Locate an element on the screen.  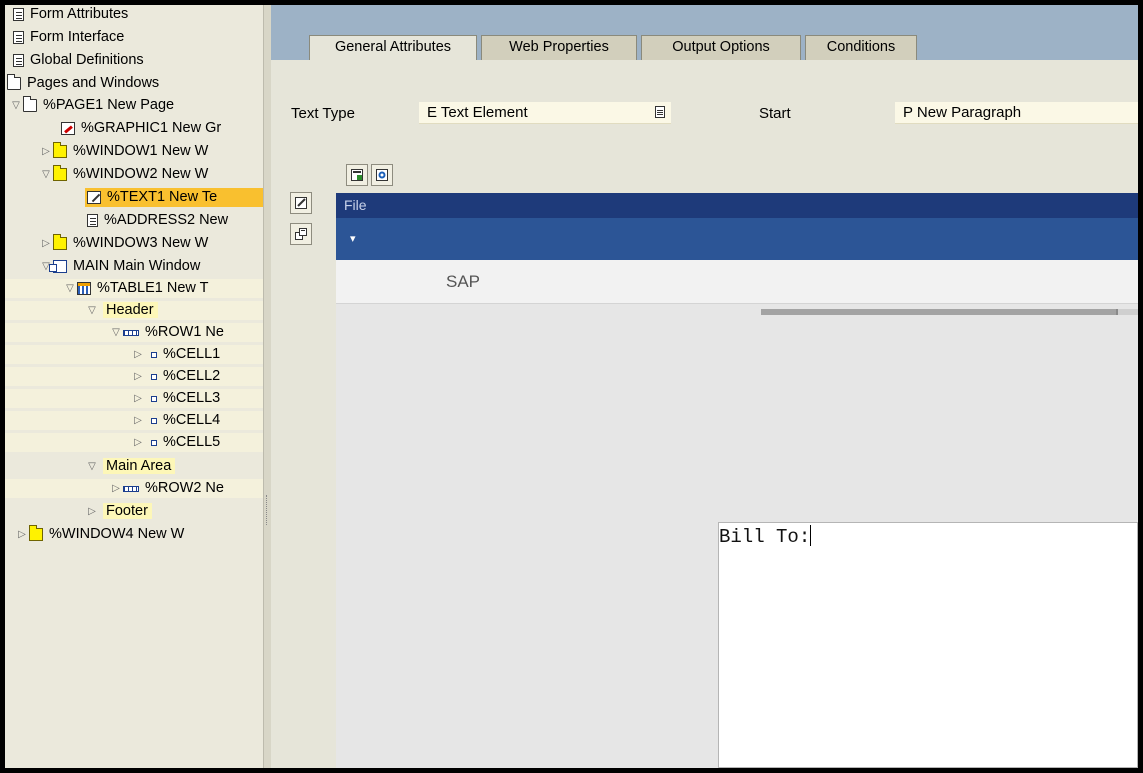
tree-item-global-definitions: Global Definitions is located at coordinates (78, 60).